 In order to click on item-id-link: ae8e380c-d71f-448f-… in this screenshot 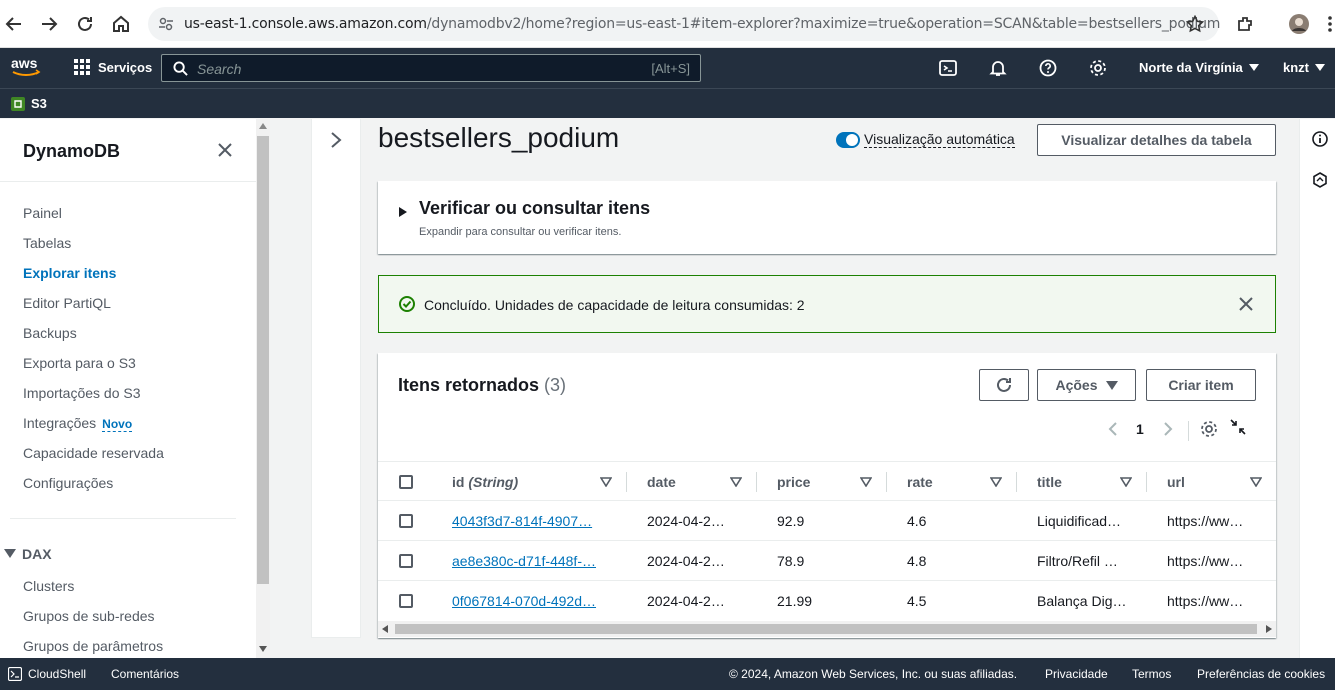, I will do `click(532, 561)`.